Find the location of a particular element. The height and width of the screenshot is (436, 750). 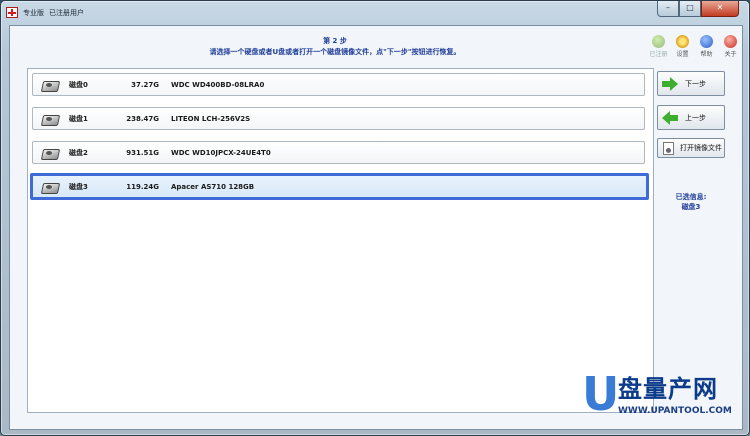

edition-label: 专业版 is located at coordinates (33, 13).